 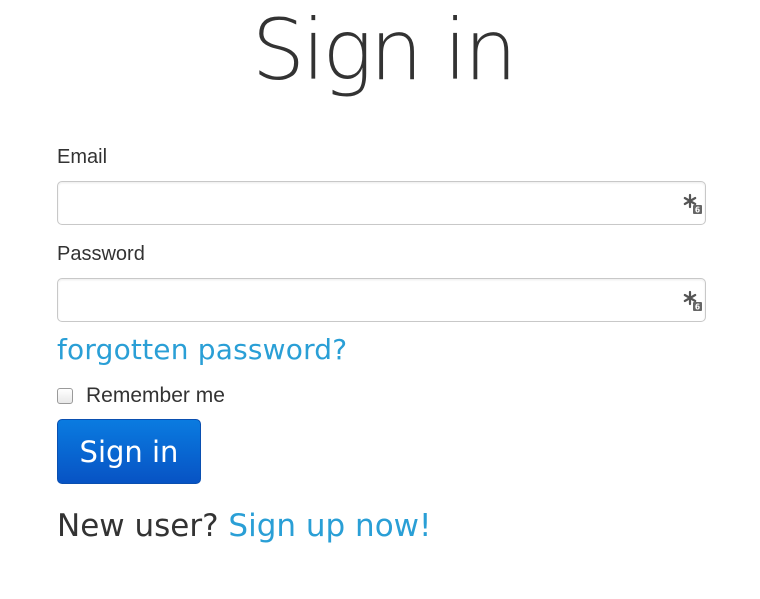 What do you see at coordinates (101, 254) in the screenshot?
I see `password-label: Password` at bounding box center [101, 254].